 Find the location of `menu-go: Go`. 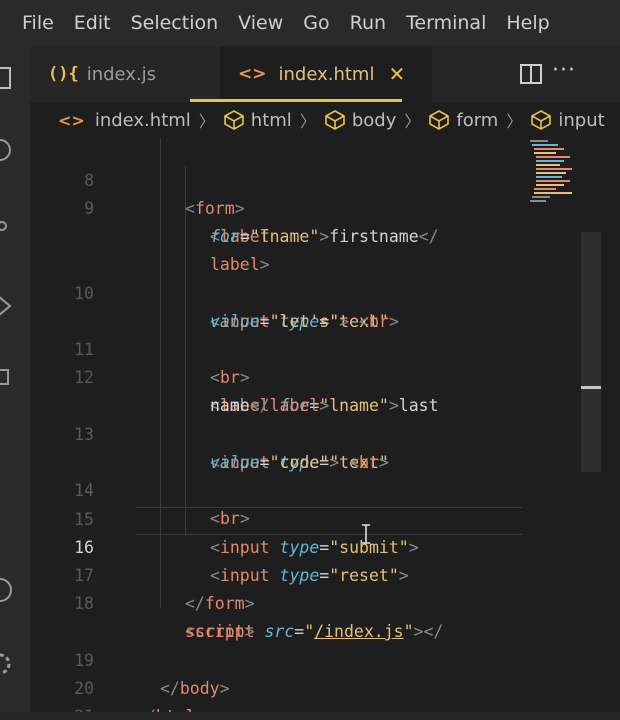

menu-go: Go is located at coordinates (316, 23).